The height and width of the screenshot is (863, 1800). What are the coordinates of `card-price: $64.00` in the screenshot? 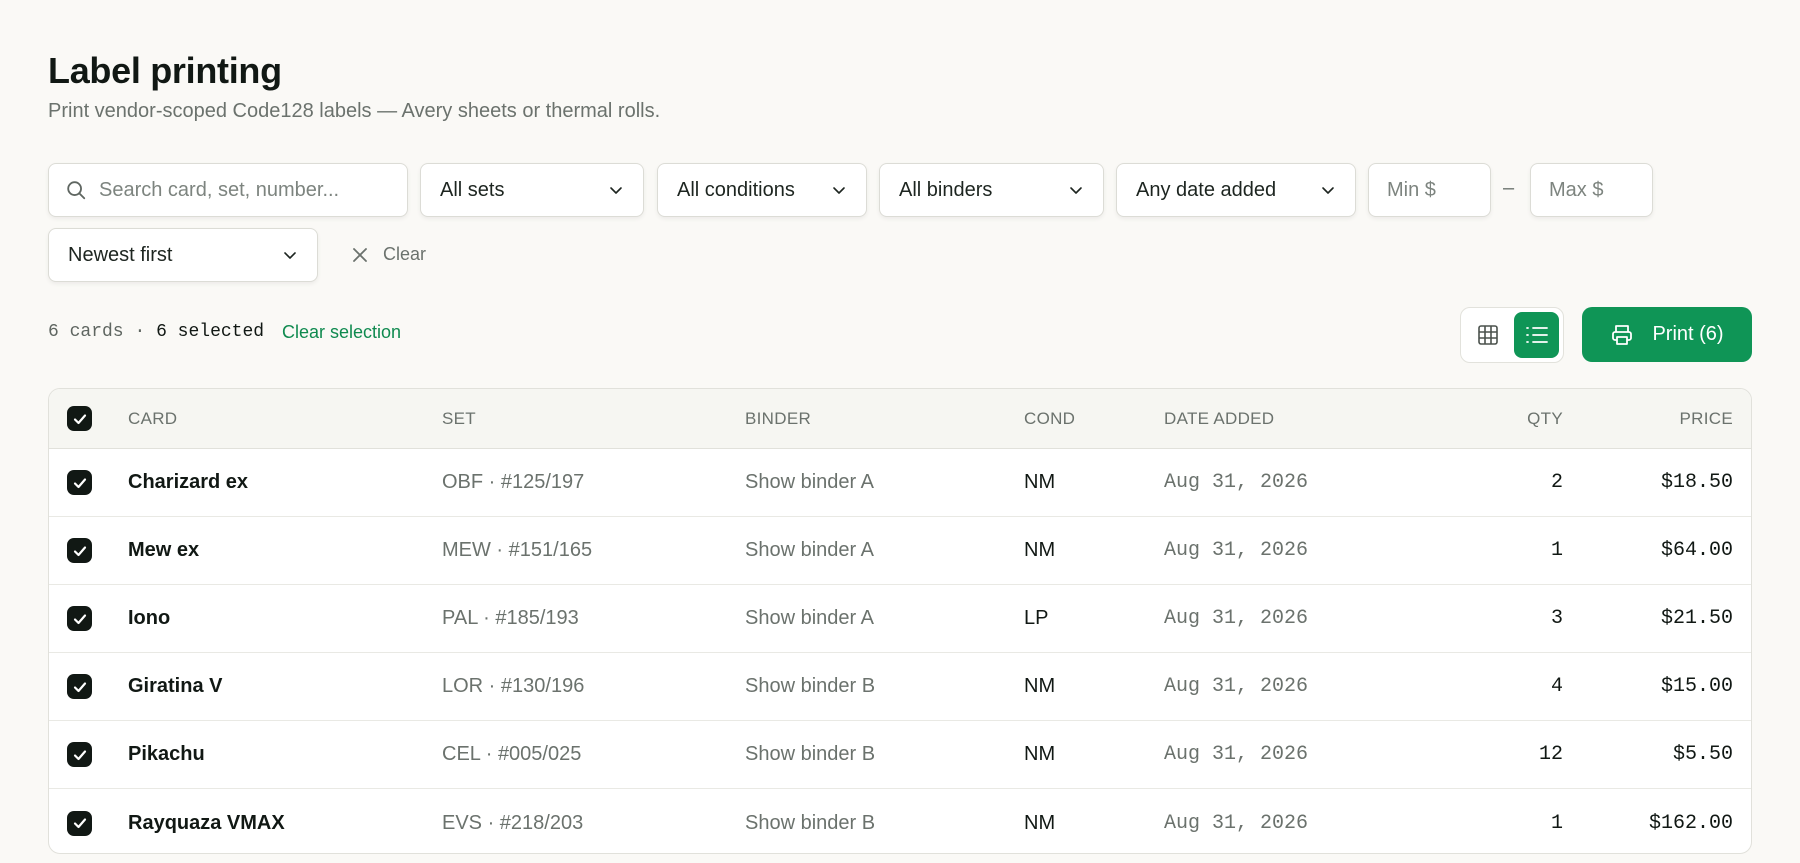 It's located at (1696, 550).